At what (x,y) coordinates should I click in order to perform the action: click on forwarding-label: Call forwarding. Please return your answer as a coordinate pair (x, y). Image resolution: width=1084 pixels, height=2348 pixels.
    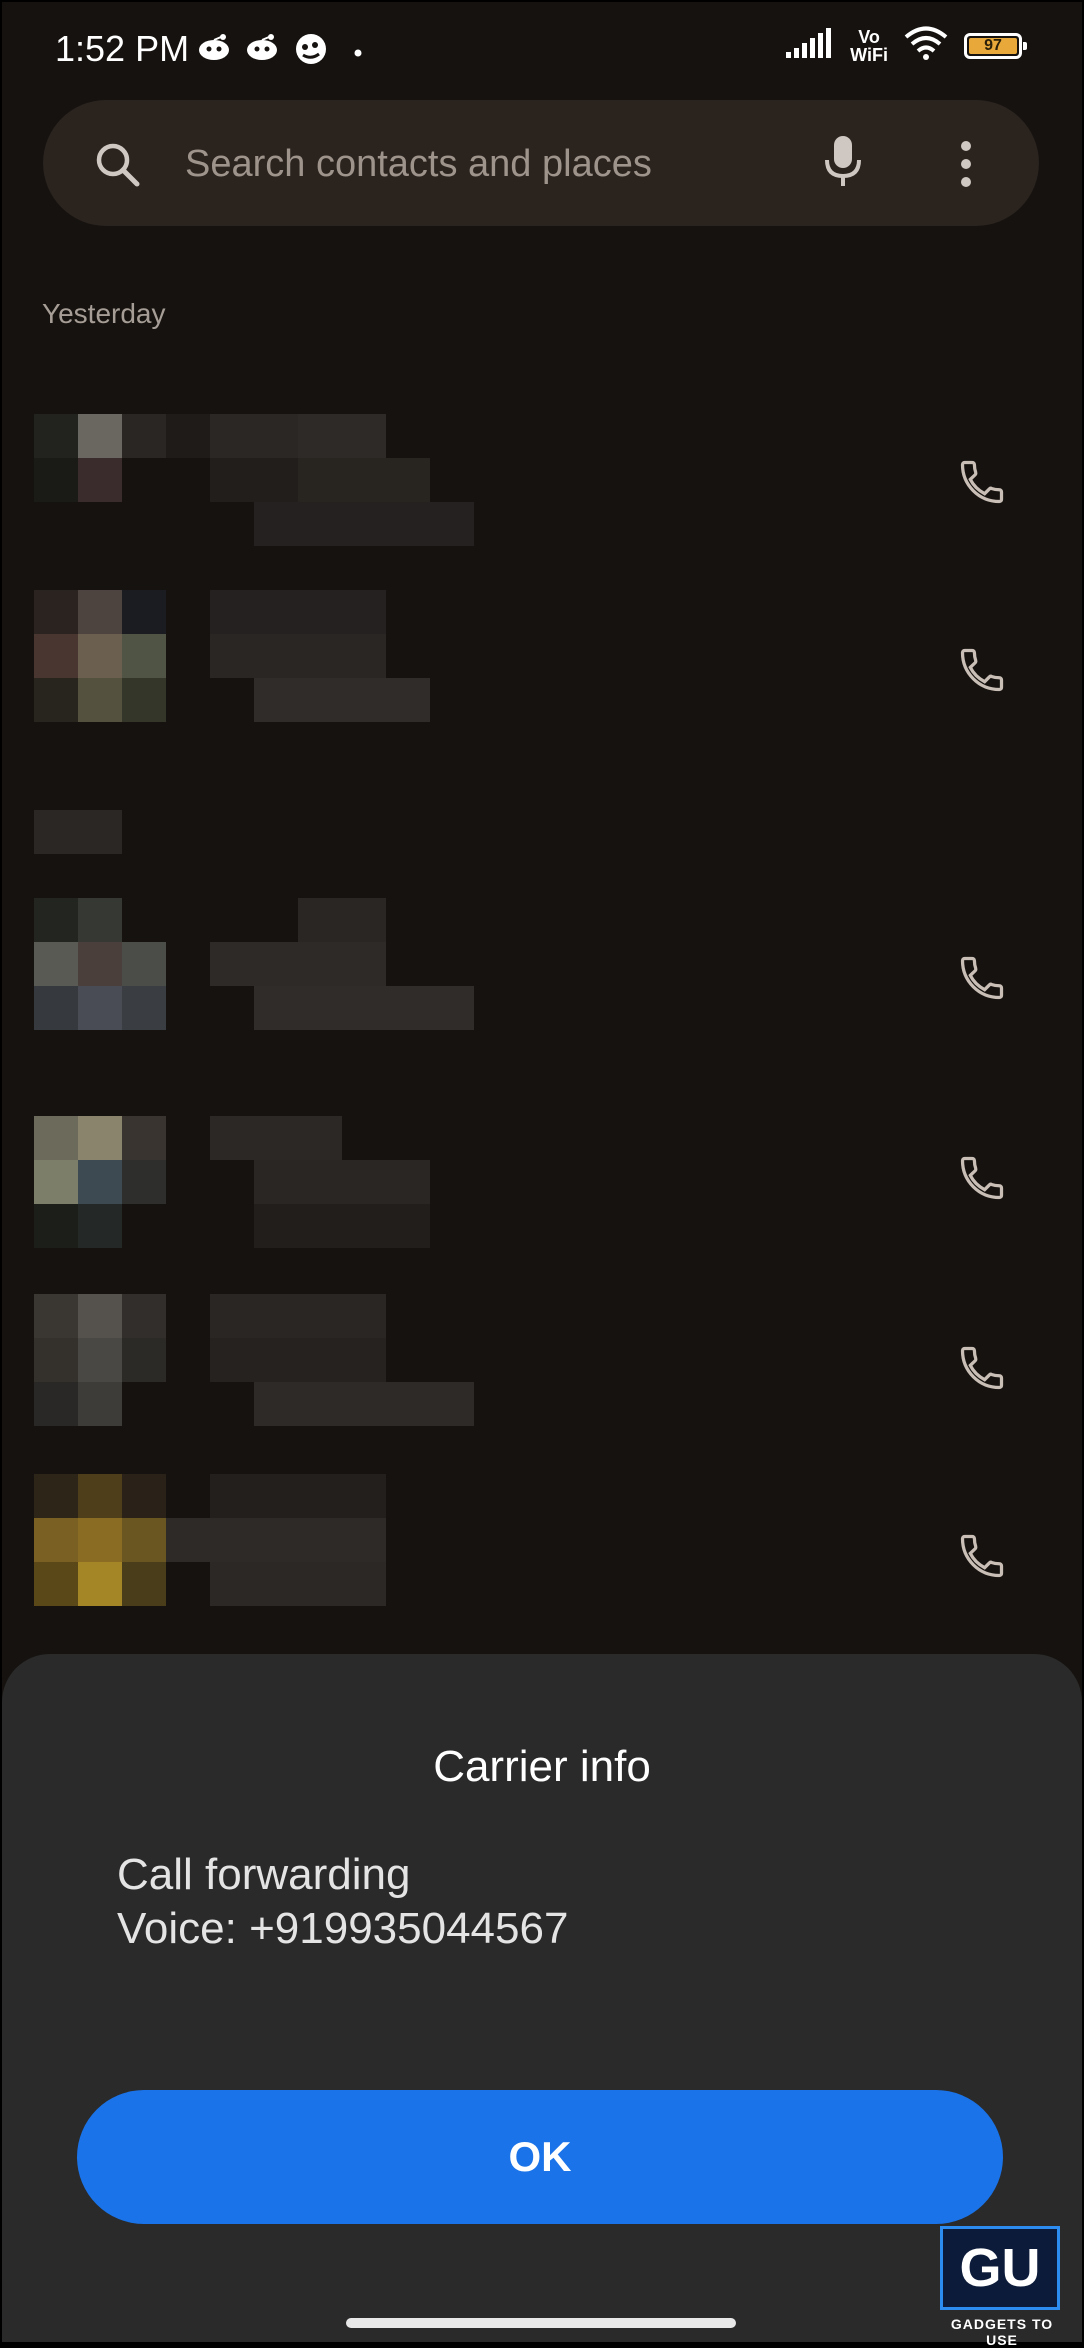
    Looking at the image, I should click on (264, 1874).